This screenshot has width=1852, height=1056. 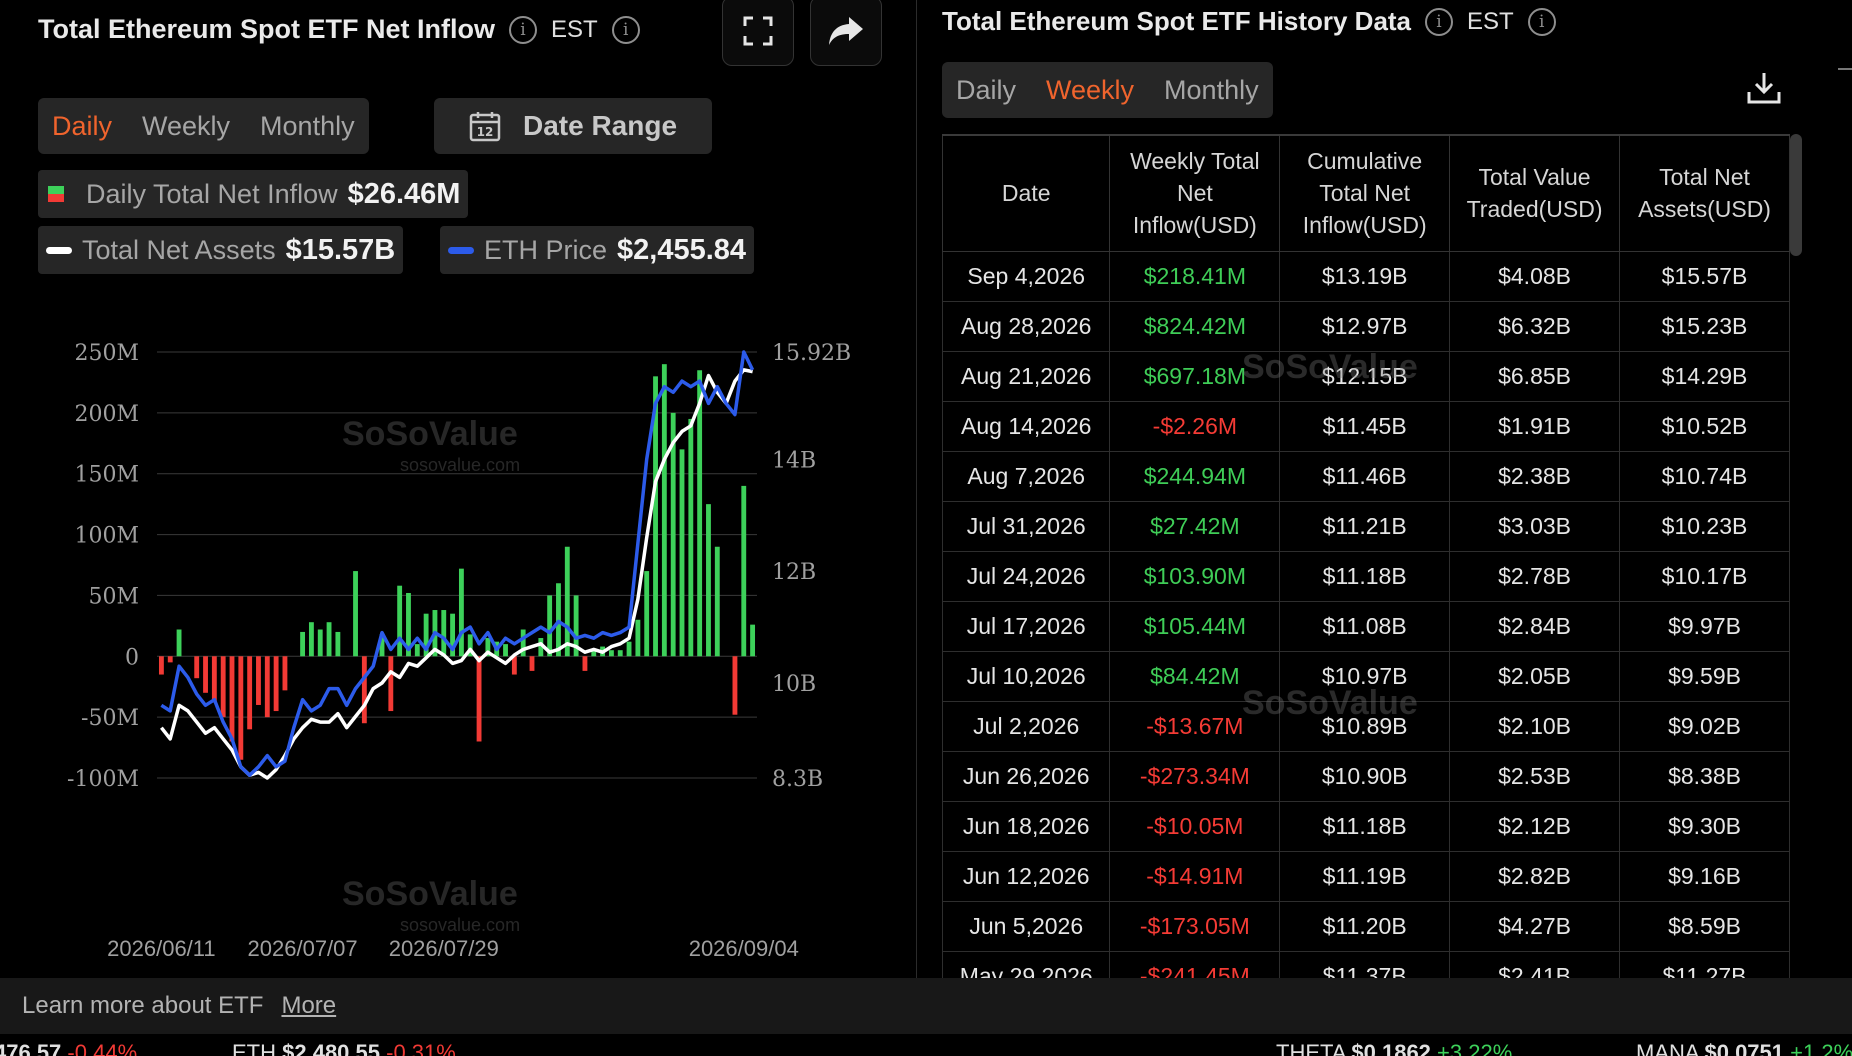 I want to click on net-assets-cell: $9.59B, so click(x=1704, y=676).